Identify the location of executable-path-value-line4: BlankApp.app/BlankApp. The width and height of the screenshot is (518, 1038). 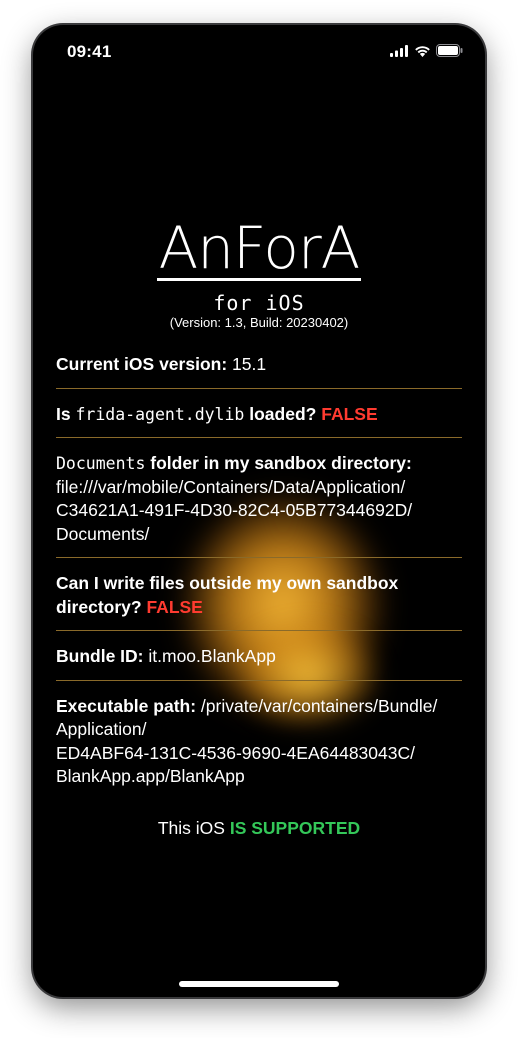
(150, 776).